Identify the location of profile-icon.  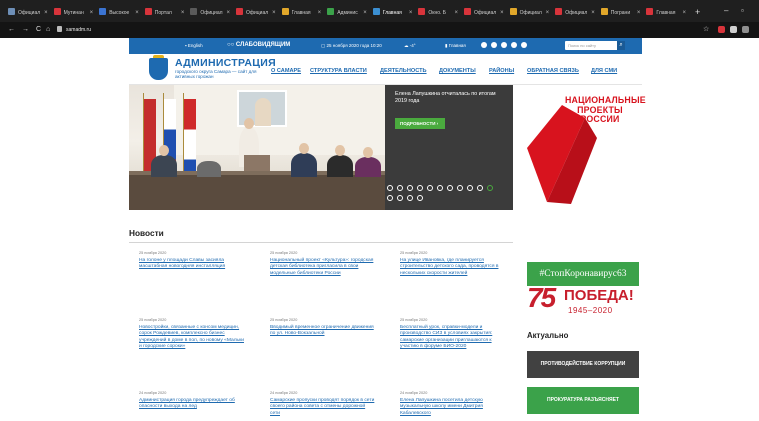
(745, 29).